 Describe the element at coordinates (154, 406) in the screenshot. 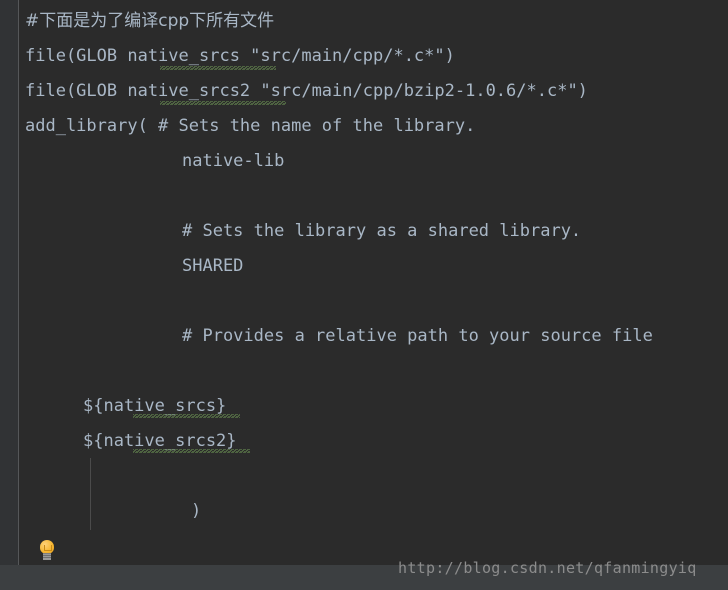

I see `code-line-9: ${native_srcs}` at that location.